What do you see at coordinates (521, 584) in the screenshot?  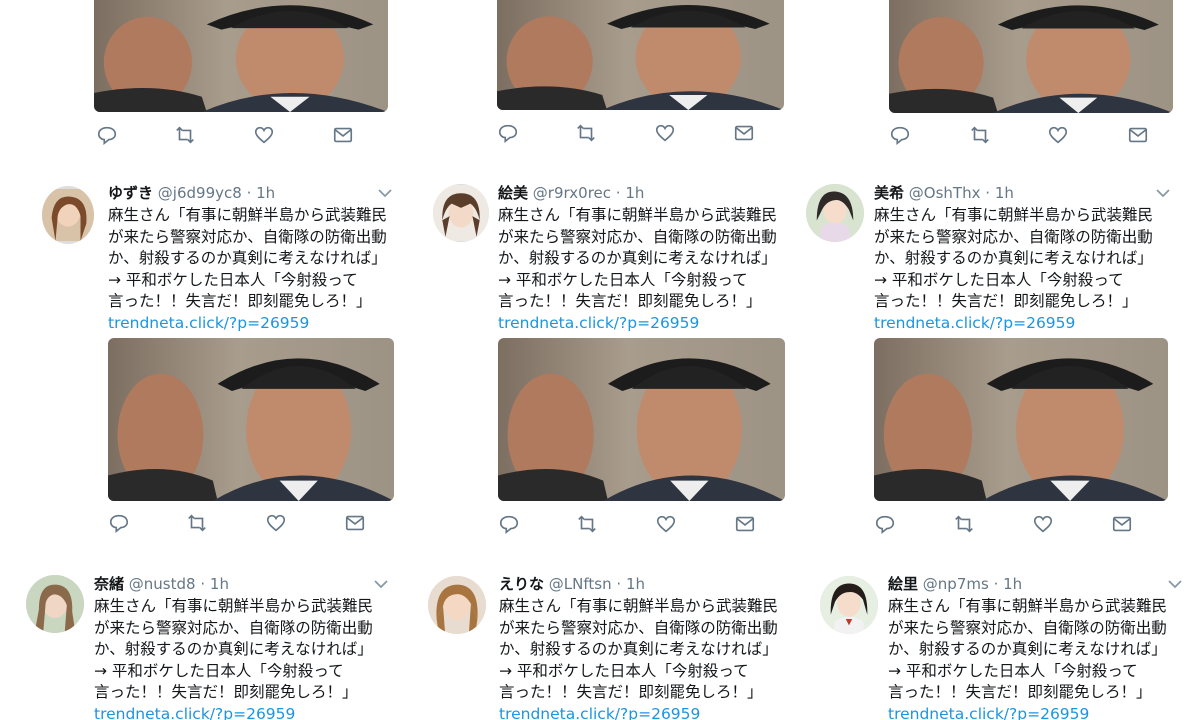 I see `display-name: えりな` at bounding box center [521, 584].